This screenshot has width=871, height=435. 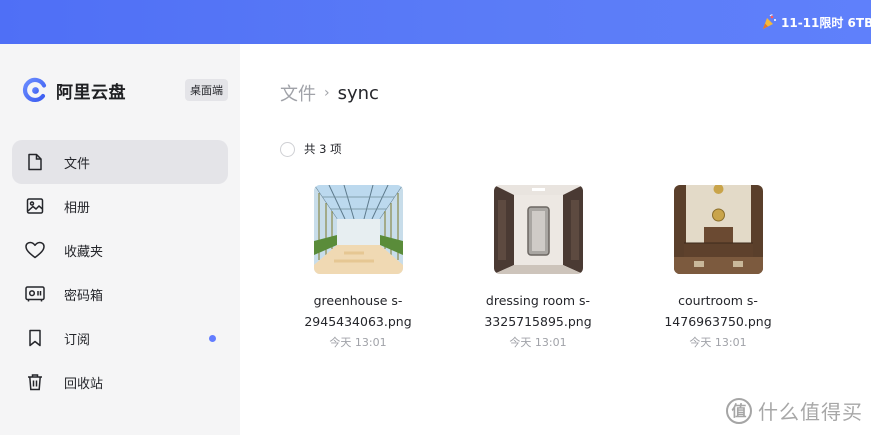 I want to click on file-name-line: greenhouse s-, so click(x=358, y=300).